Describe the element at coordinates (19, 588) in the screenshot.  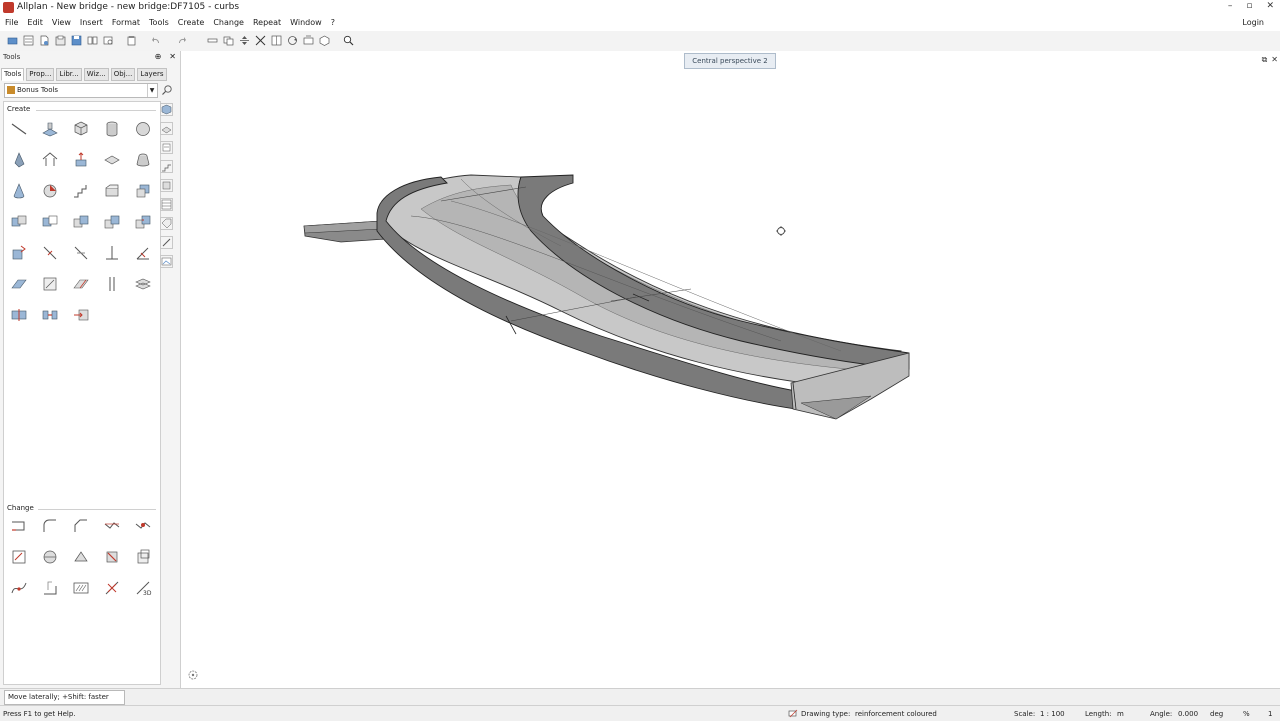
I see `edit-curve-tool-icon` at that location.